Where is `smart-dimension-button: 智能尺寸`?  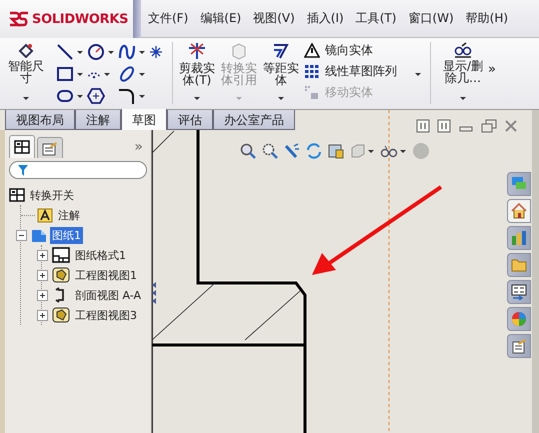
smart-dimension-button: 智能尺寸 is located at coordinates (26, 74).